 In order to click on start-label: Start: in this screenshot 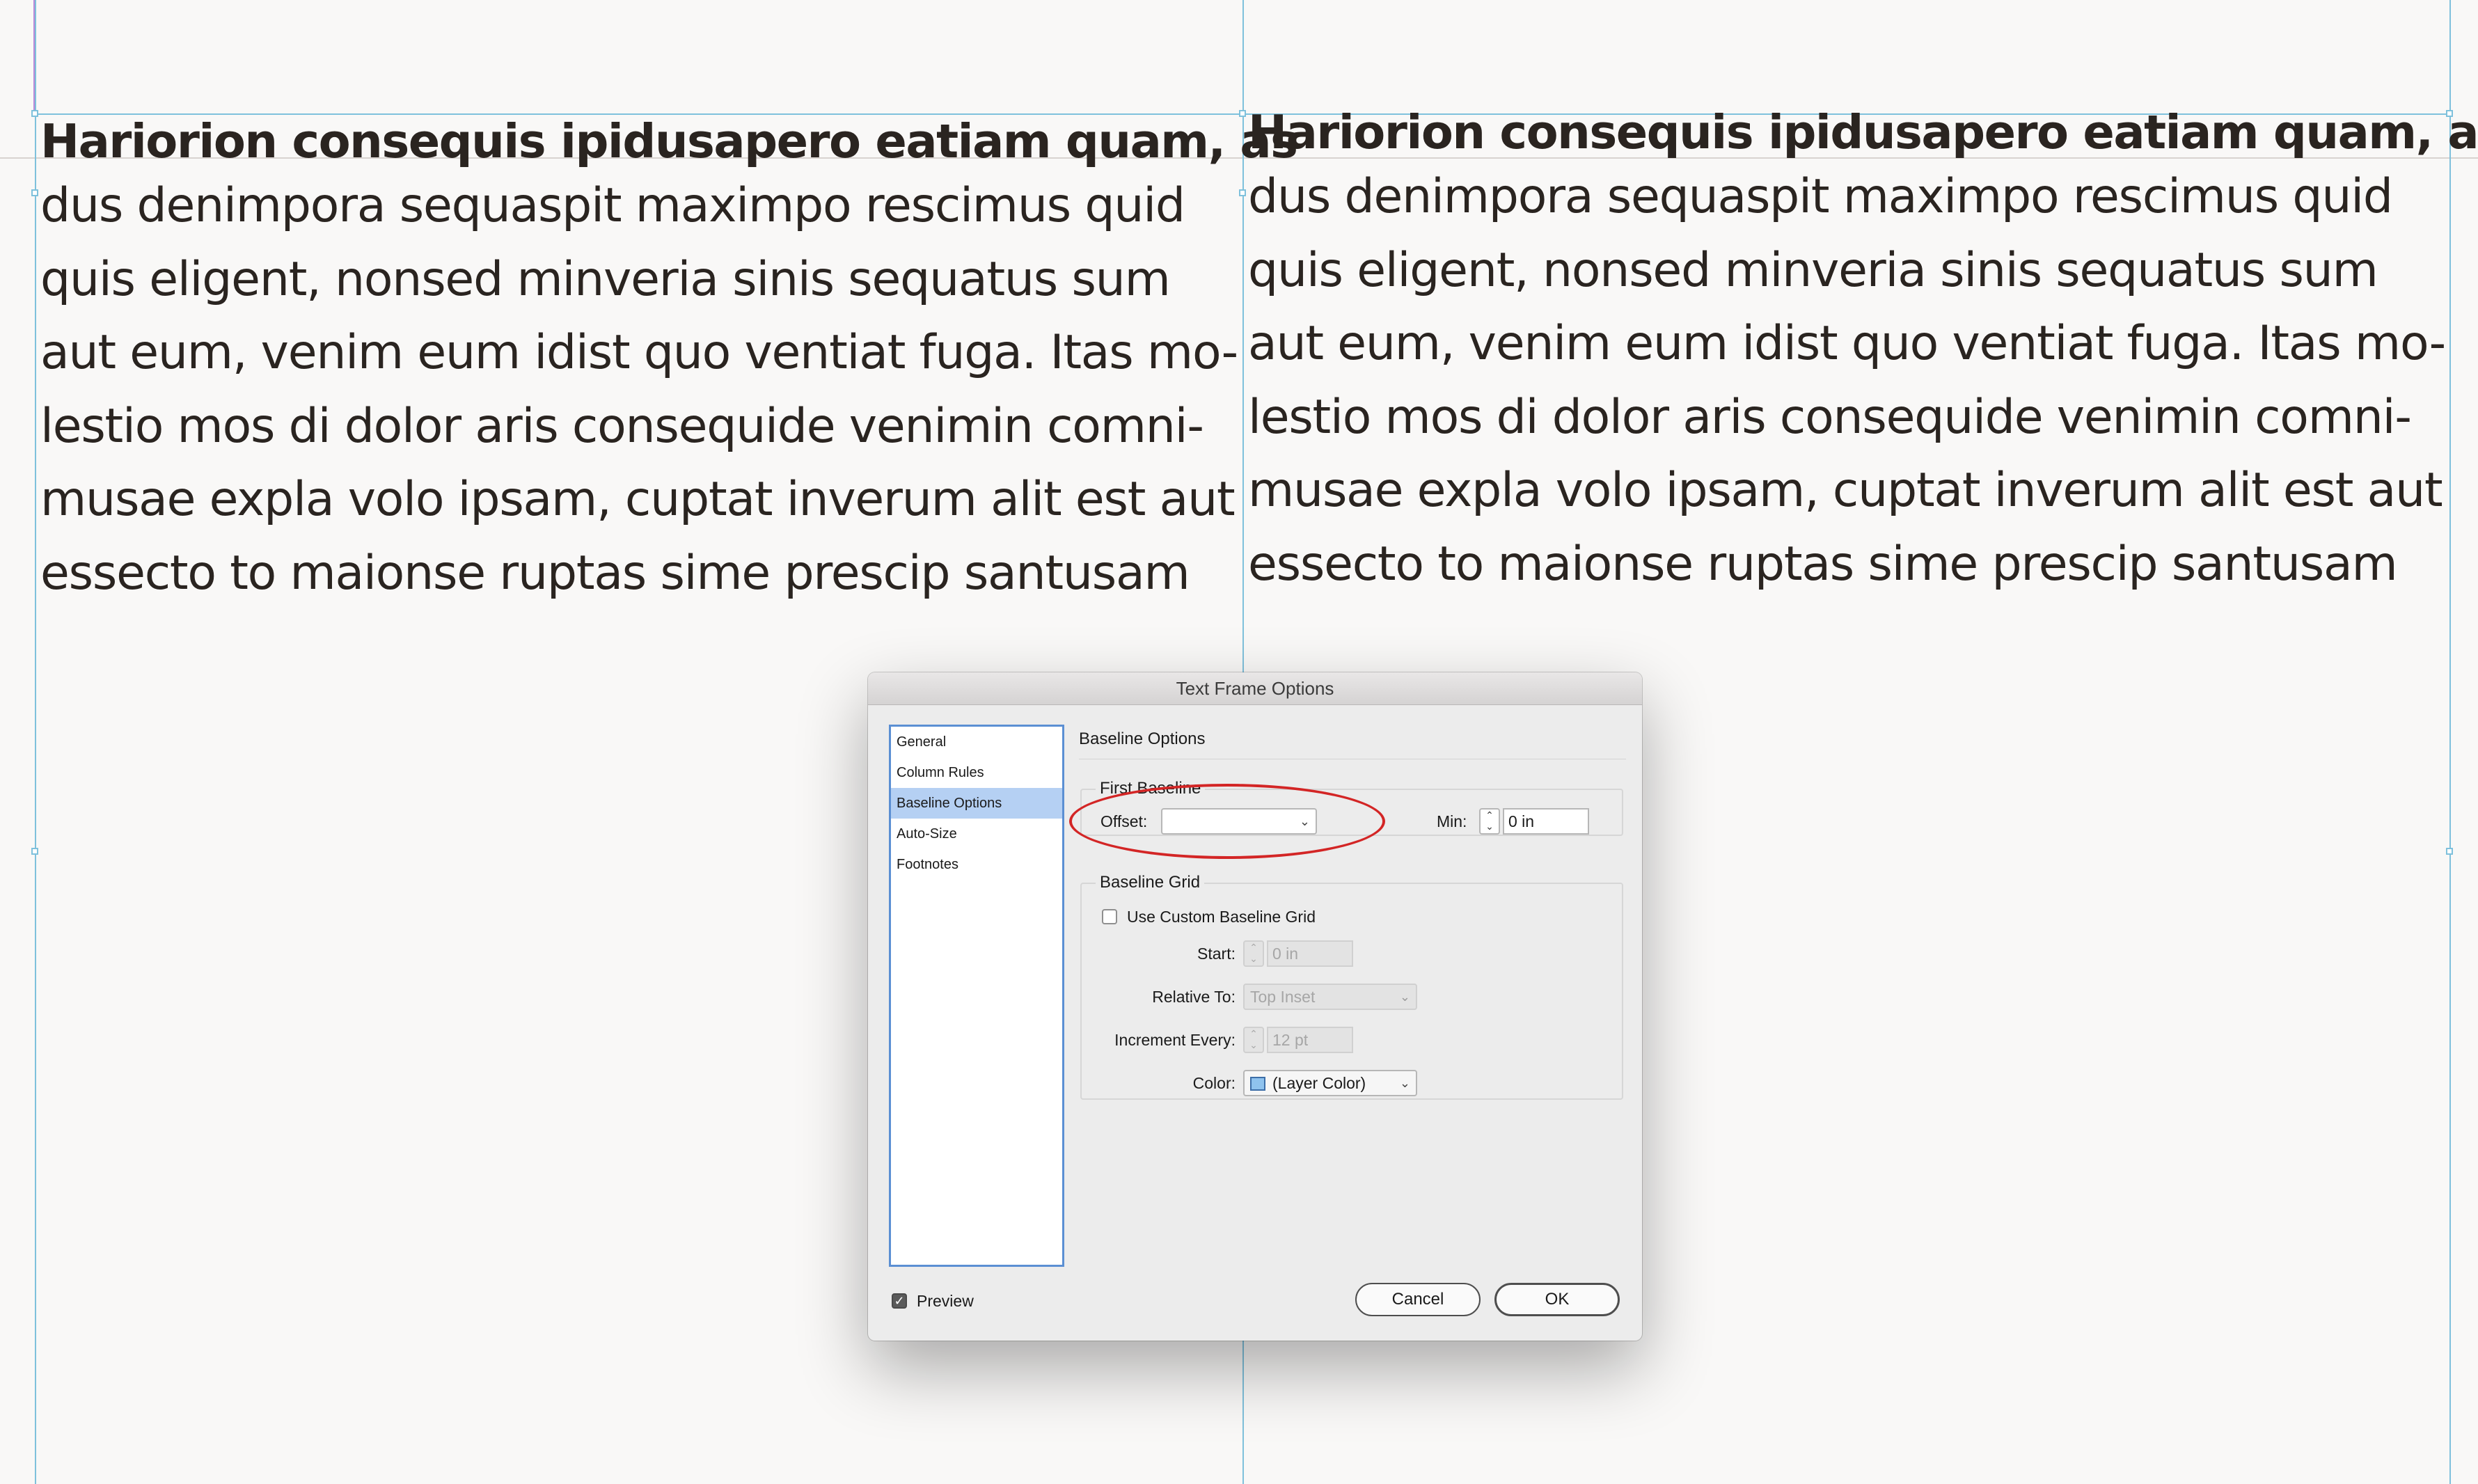, I will do `click(1216, 954)`.